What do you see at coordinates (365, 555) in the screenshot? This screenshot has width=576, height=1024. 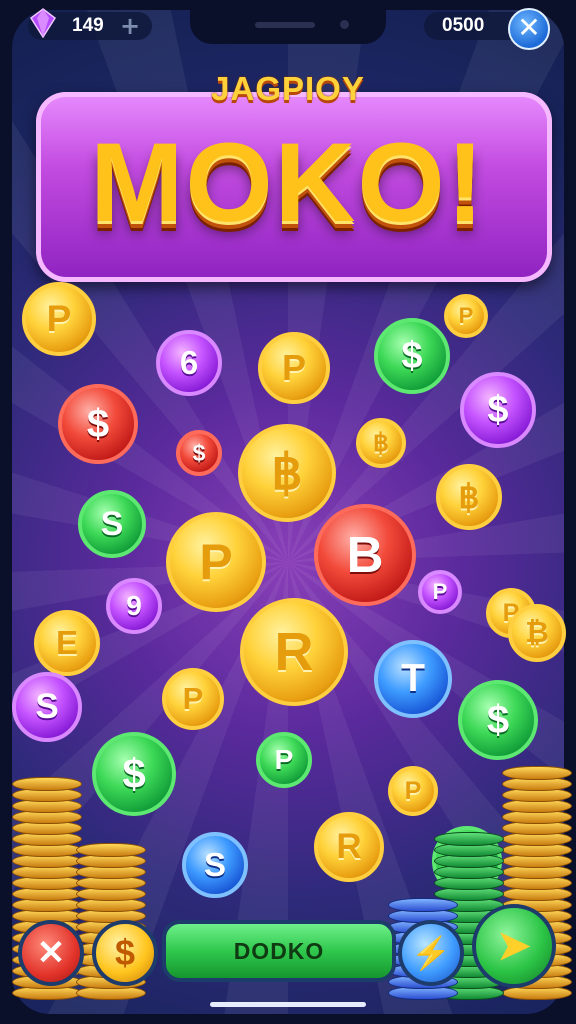 I see `coin-red: B` at bounding box center [365, 555].